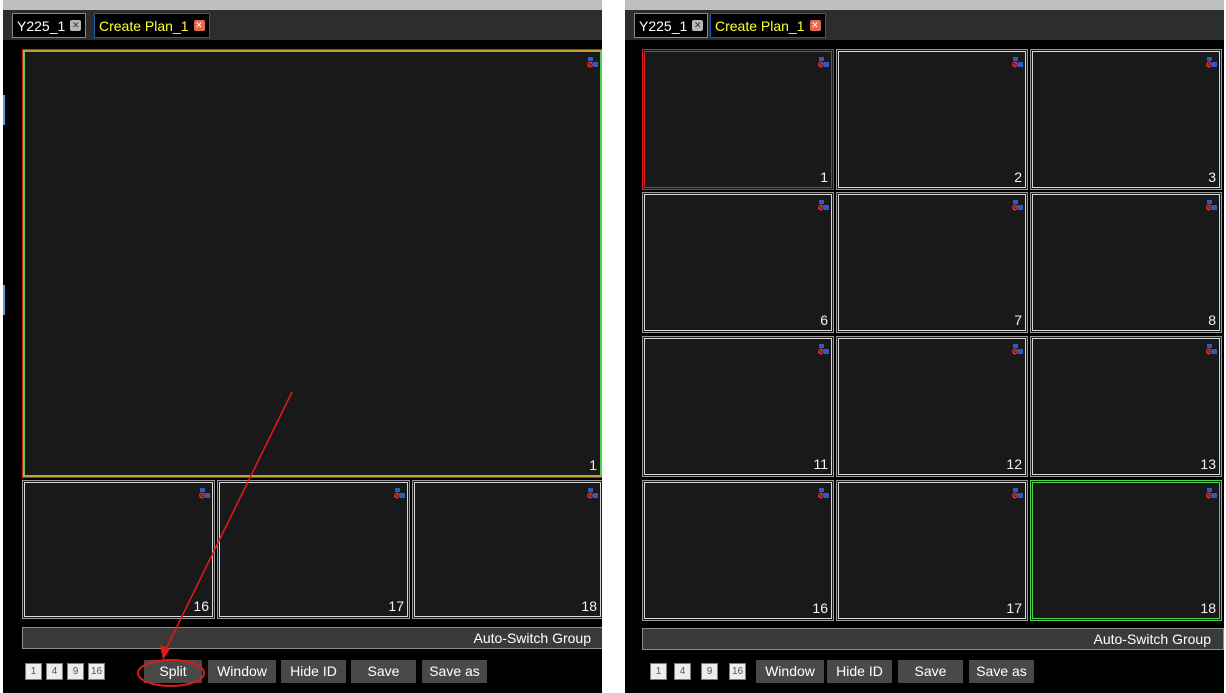 This screenshot has width=1226, height=693. I want to click on video-cell: 12, so click(932, 406).